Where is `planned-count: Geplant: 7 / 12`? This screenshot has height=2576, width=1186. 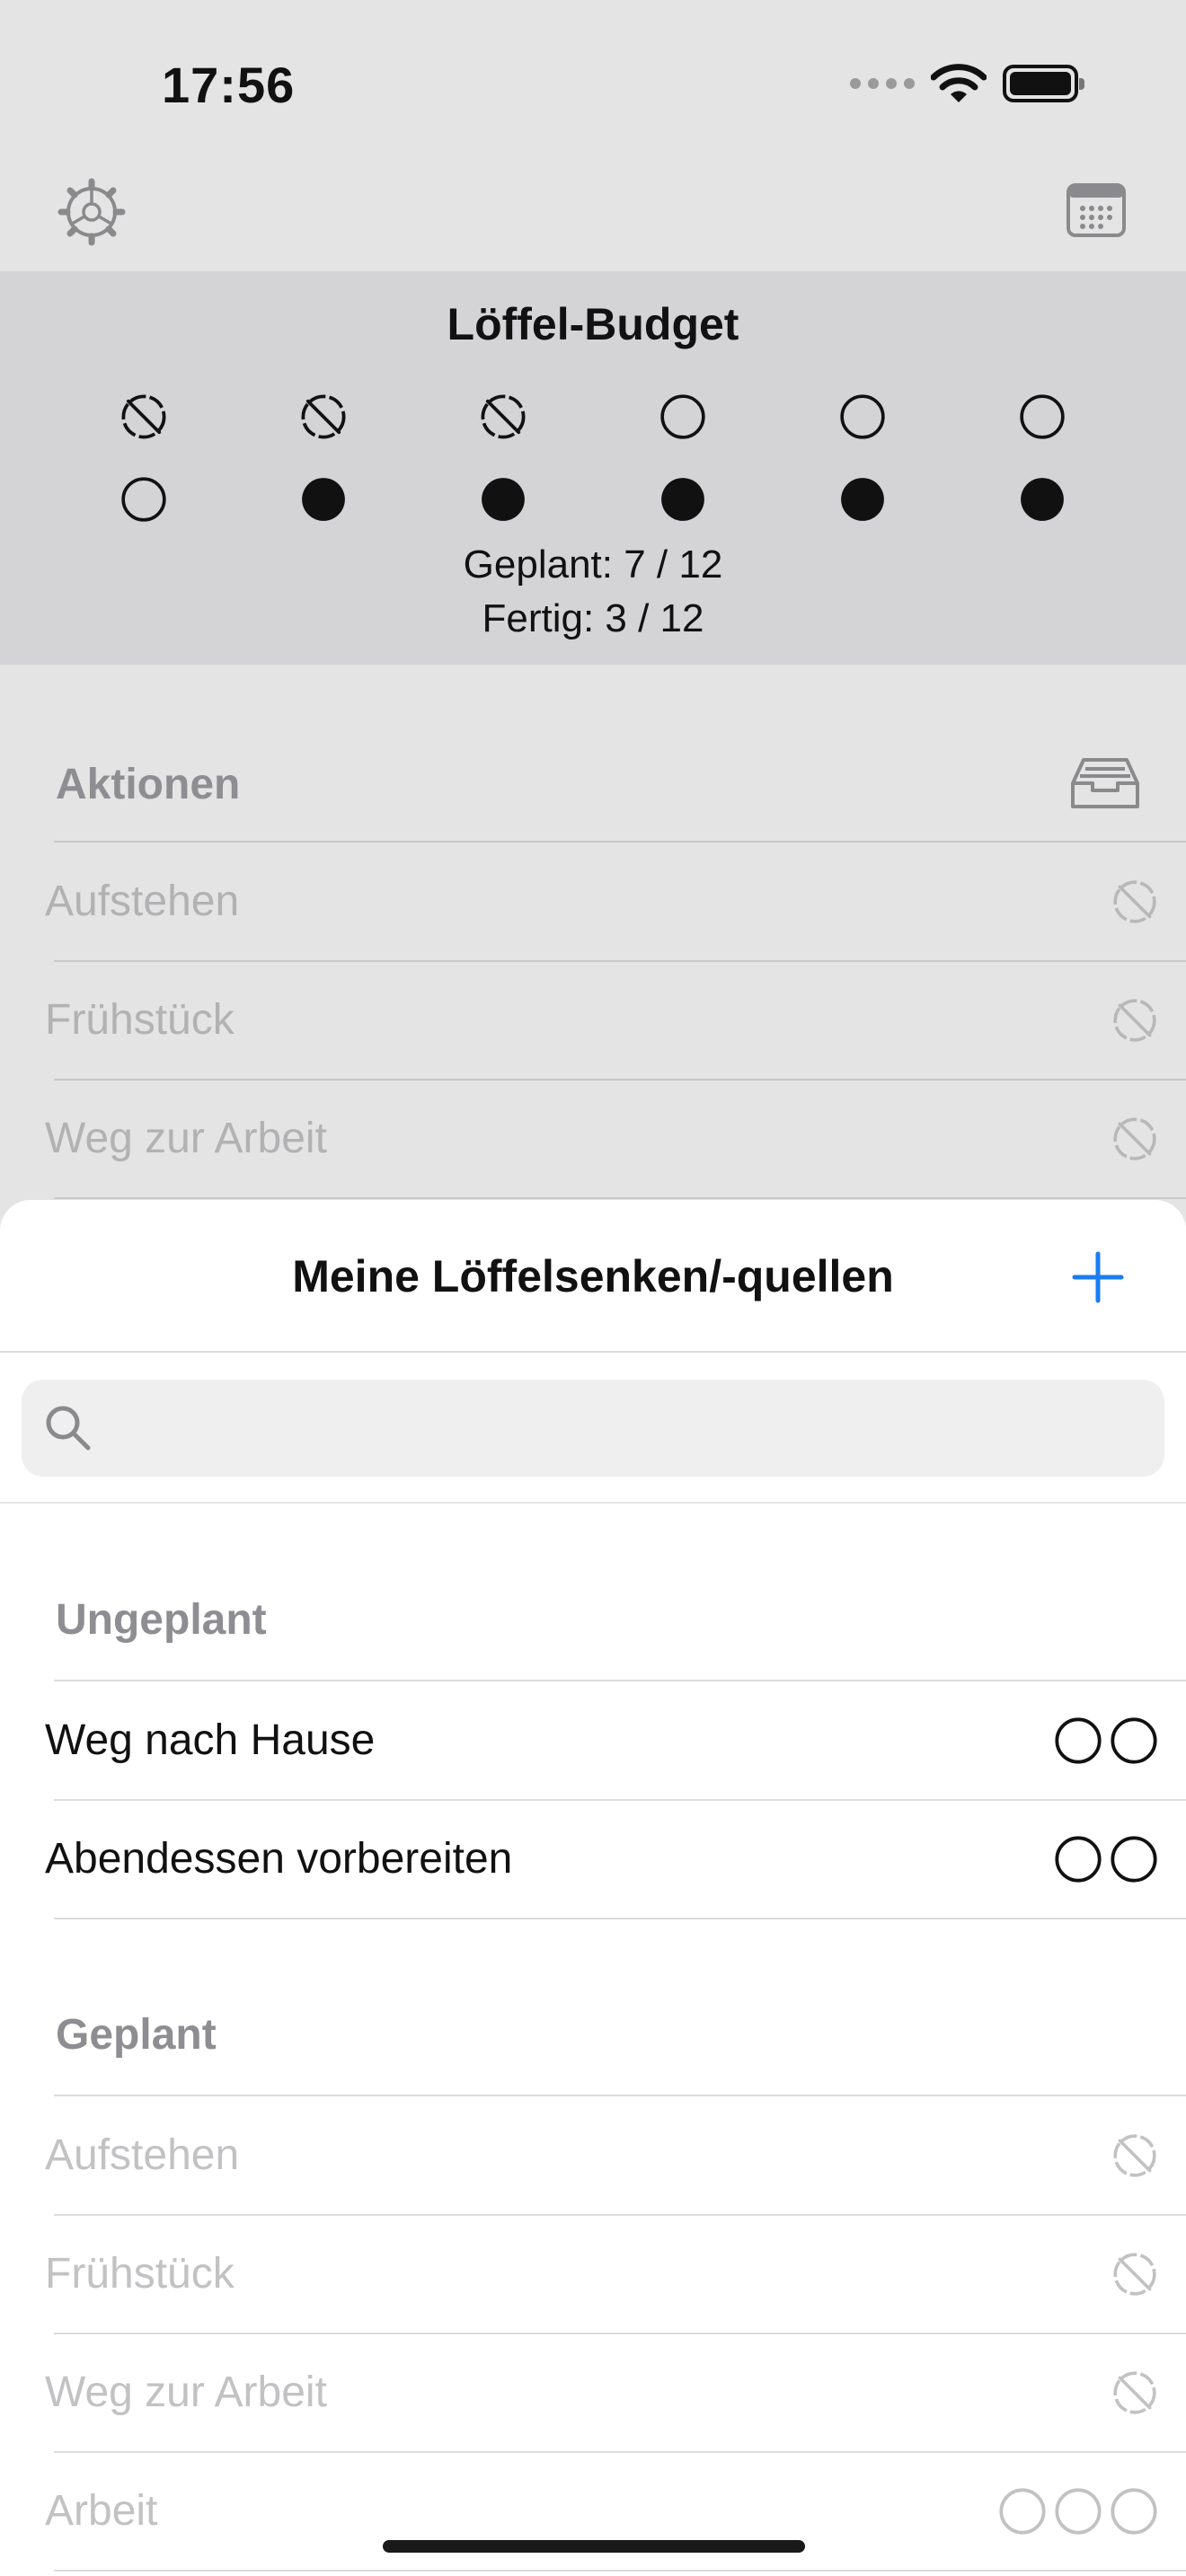
planned-count: Geplant: 7 / 12 is located at coordinates (593, 565).